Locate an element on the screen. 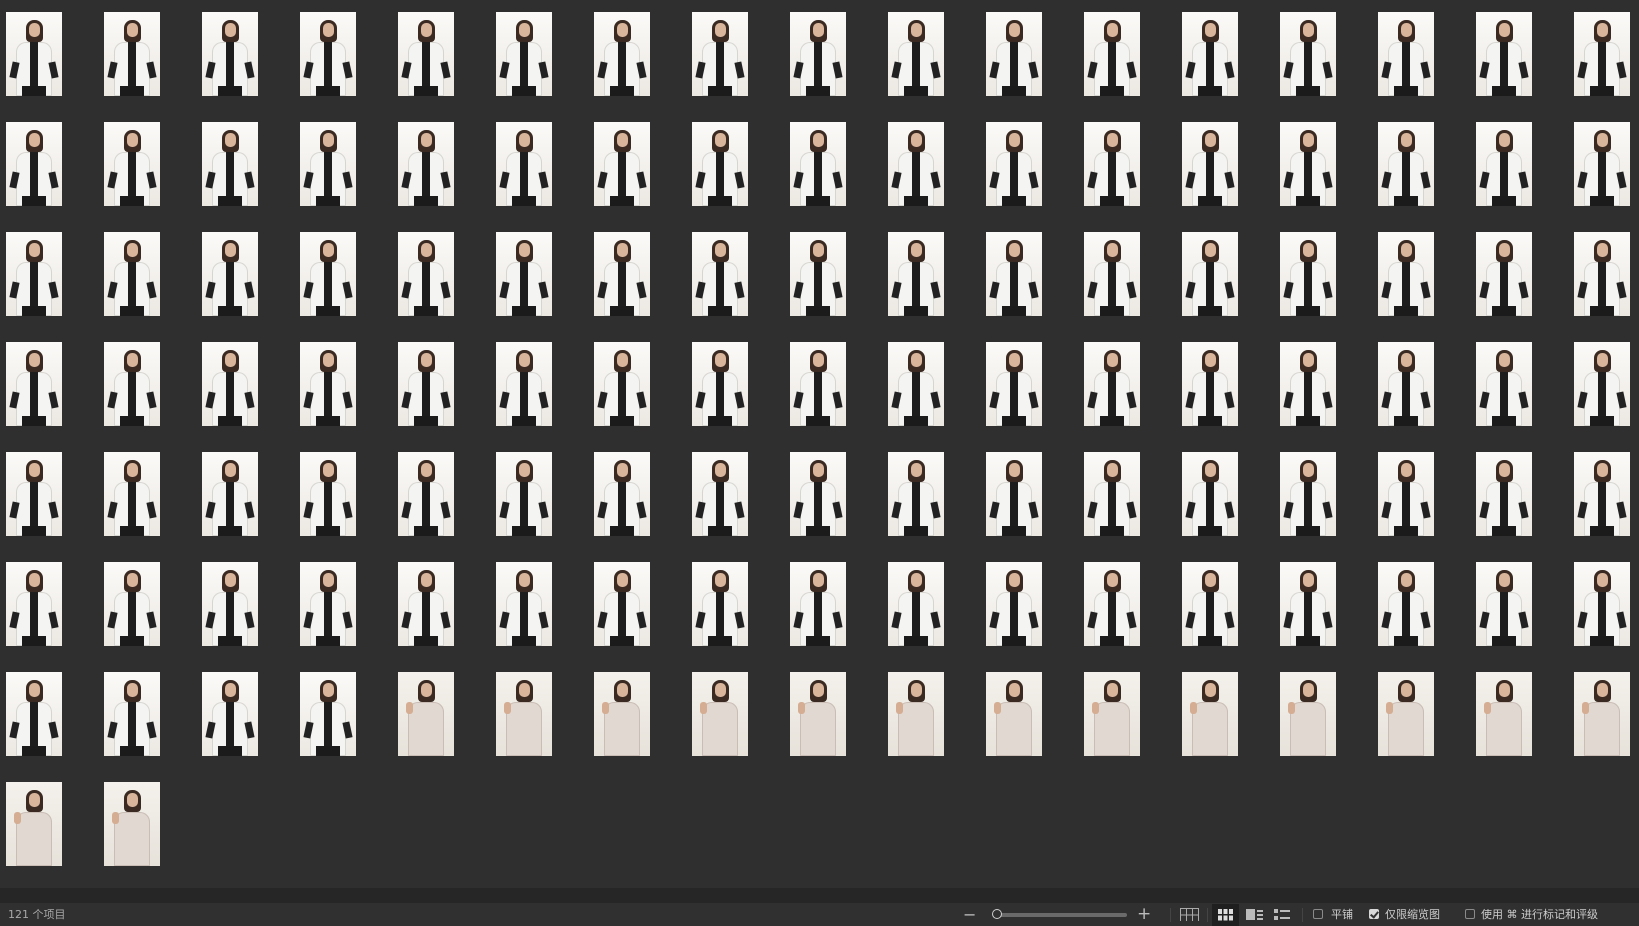  slider-knob is located at coordinates (997, 914).